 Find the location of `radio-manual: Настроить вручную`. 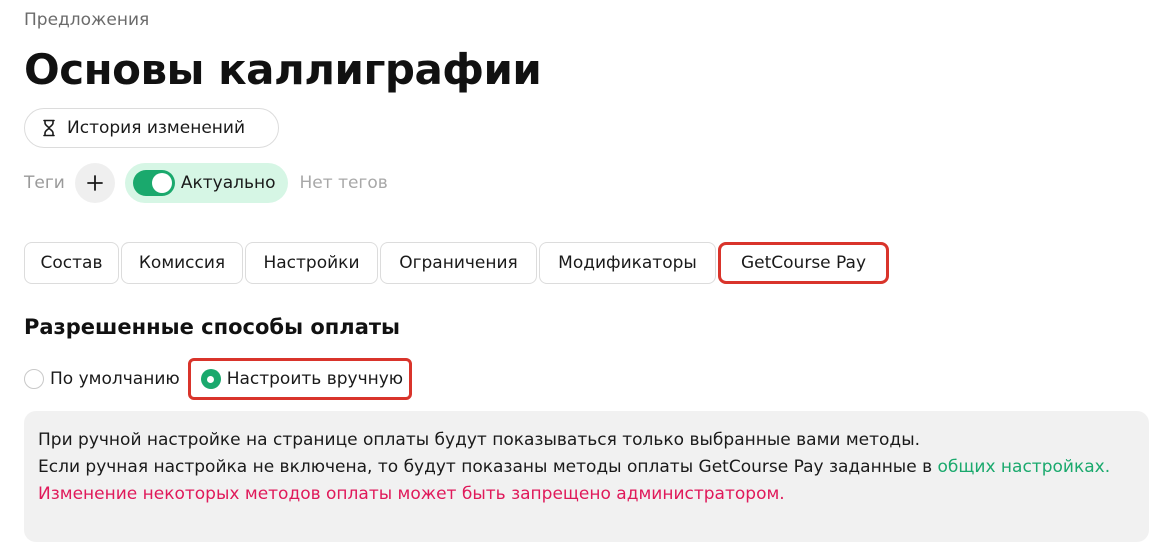

radio-manual: Настроить вручную is located at coordinates (300, 379).